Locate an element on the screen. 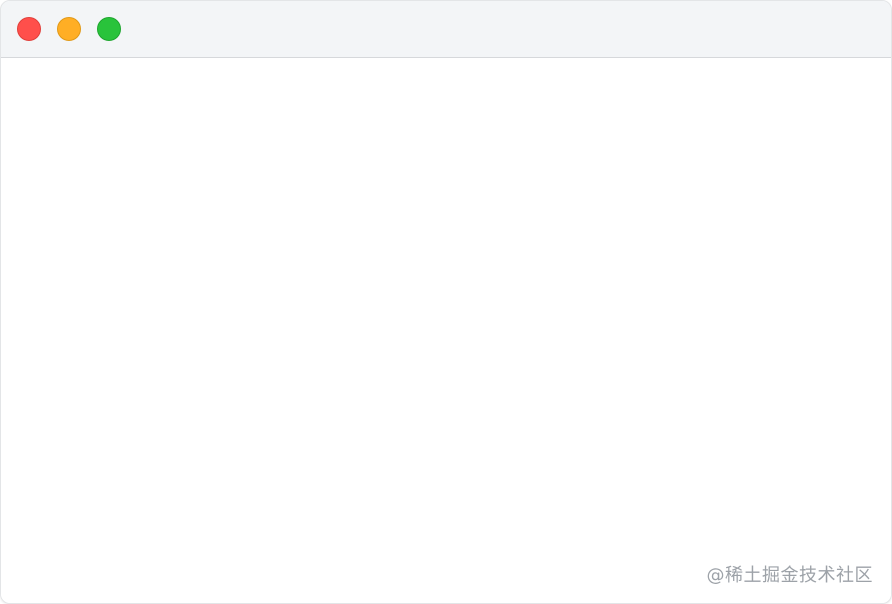  maximize-button is located at coordinates (109, 29).